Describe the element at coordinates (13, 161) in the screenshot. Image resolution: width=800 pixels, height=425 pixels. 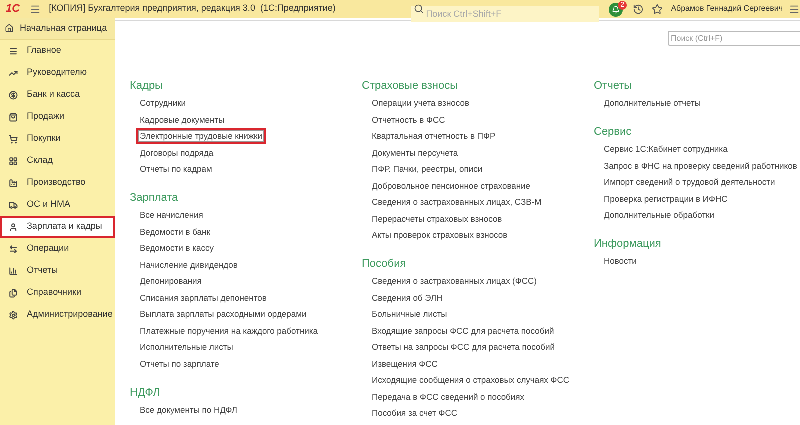
I see `grid-icon` at that location.